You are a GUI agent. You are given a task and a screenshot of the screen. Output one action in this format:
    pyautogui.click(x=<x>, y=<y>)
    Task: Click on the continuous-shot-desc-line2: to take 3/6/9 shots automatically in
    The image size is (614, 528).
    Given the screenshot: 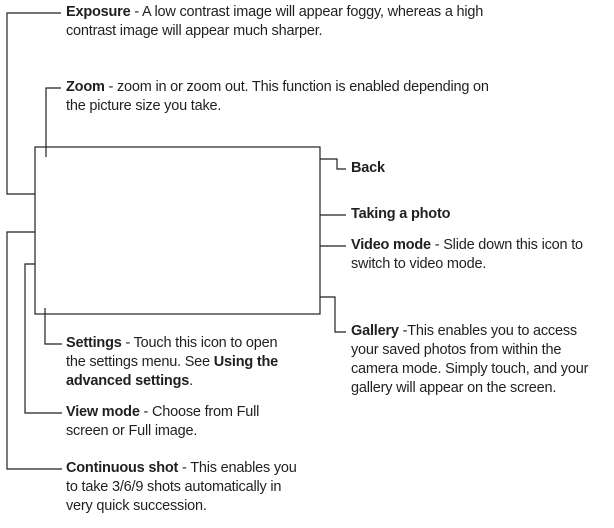 What is the action you would take?
    pyautogui.click(x=174, y=487)
    